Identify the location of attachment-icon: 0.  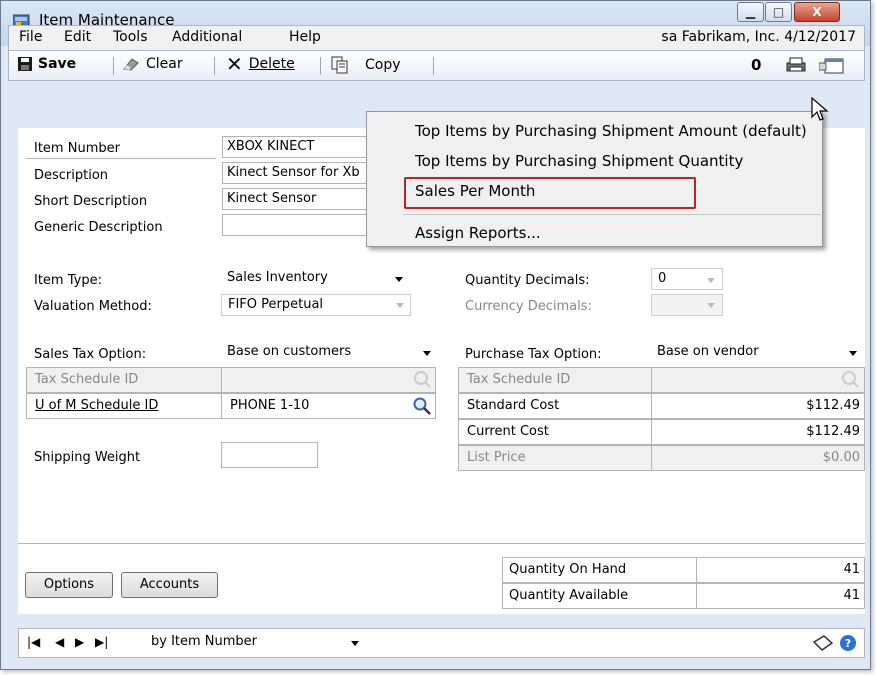
(756, 65).